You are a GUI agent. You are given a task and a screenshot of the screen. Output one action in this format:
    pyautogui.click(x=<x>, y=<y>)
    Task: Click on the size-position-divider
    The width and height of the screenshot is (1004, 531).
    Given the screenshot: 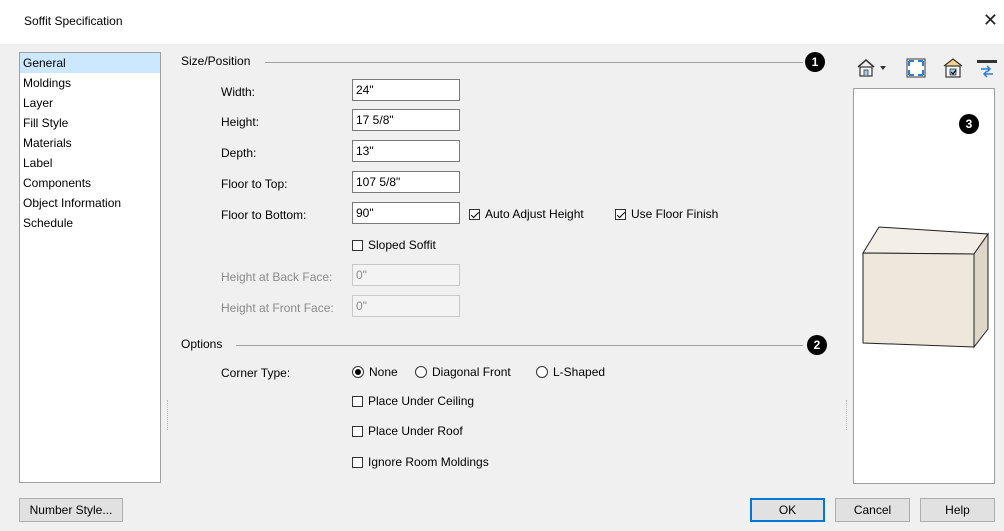 What is the action you would take?
    pyautogui.click(x=534, y=62)
    